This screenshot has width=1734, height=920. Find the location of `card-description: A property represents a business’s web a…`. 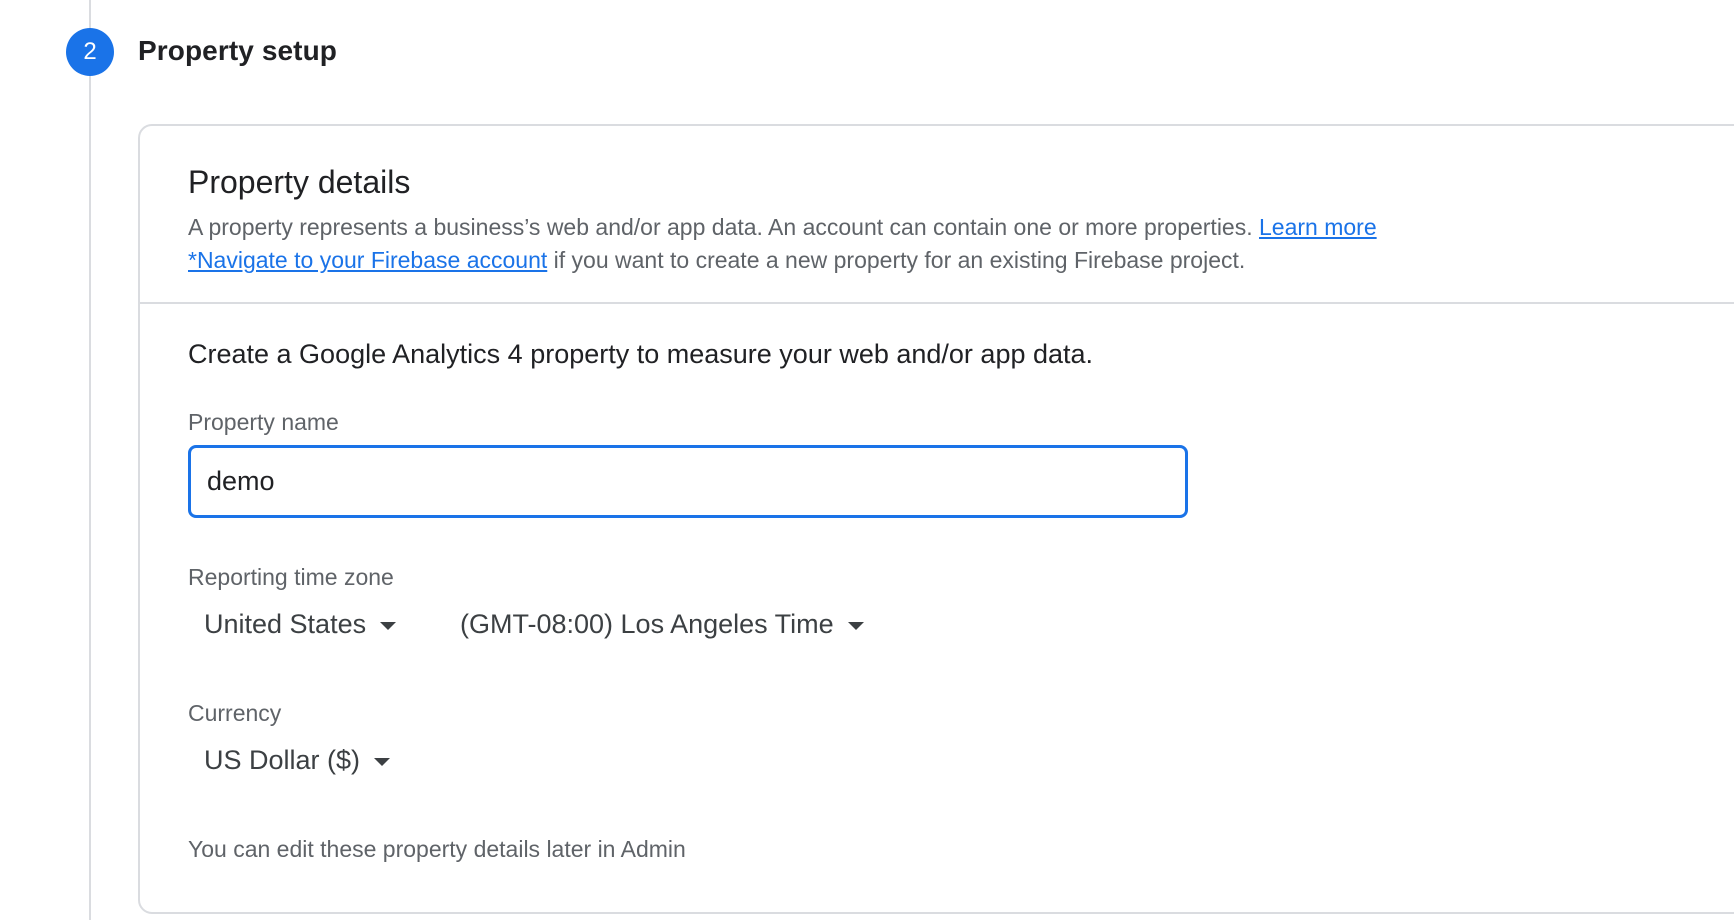

card-description: A property represents a business’s web a… is located at coordinates (913, 244).